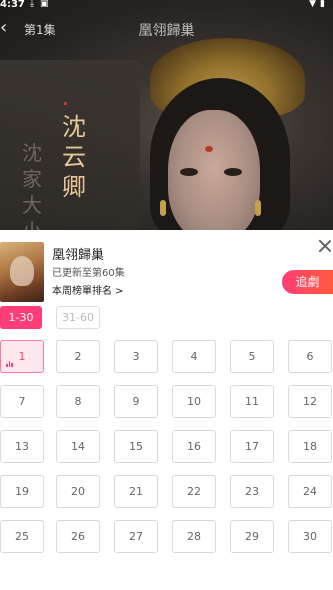 The width and height of the screenshot is (333, 590). What do you see at coordinates (325, 246) in the screenshot?
I see `close-icon` at bounding box center [325, 246].